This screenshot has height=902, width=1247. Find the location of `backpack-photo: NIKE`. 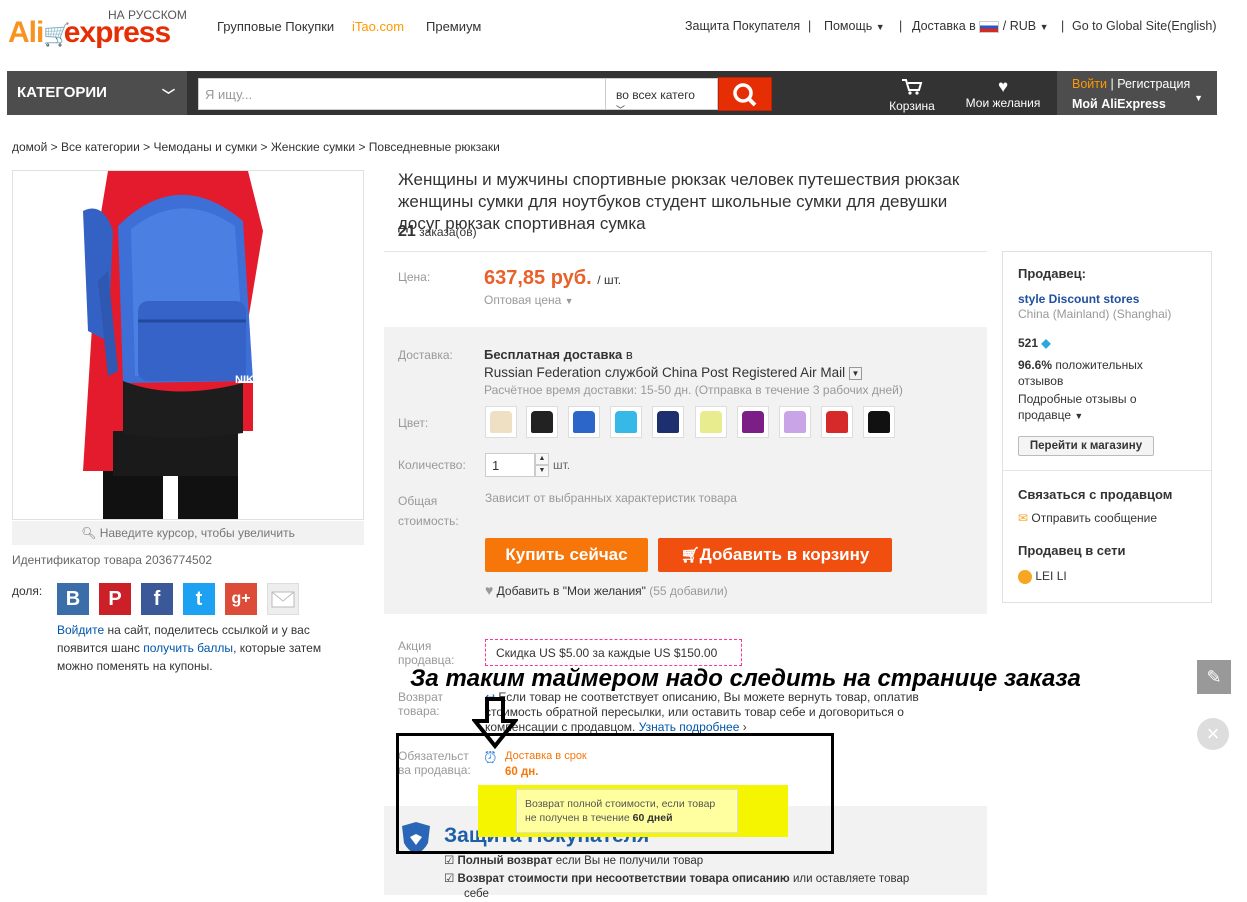

backpack-photo: NIKE is located at coordinates (188, 345).